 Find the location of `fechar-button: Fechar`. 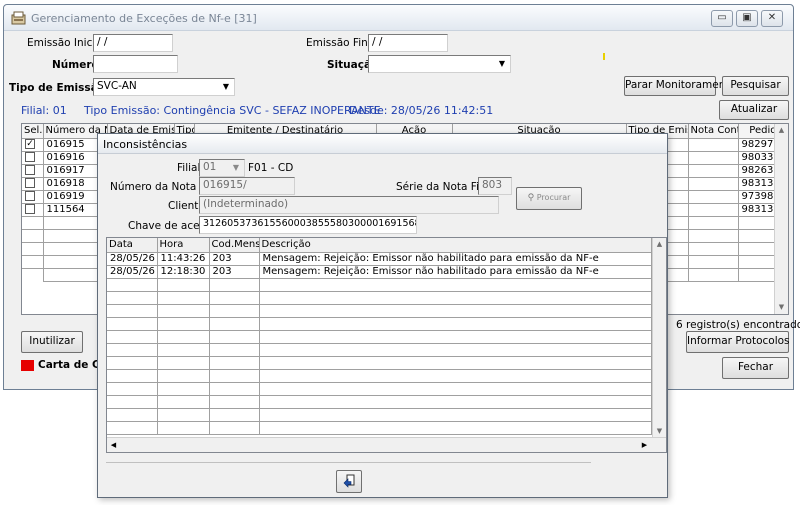

fechar-button: Fechar is located at coordinates (755, 368).